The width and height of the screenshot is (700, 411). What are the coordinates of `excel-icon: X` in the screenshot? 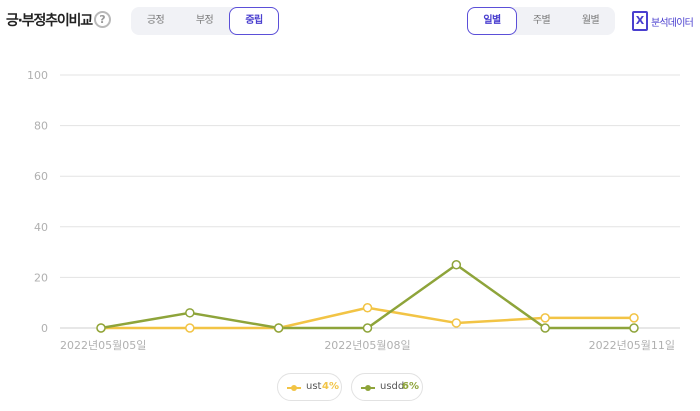 It's located at (640, 21).